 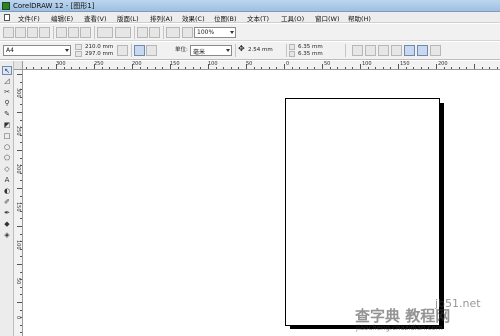 I want to click on menu-view: 查看(V), so click(x=95, y=18).